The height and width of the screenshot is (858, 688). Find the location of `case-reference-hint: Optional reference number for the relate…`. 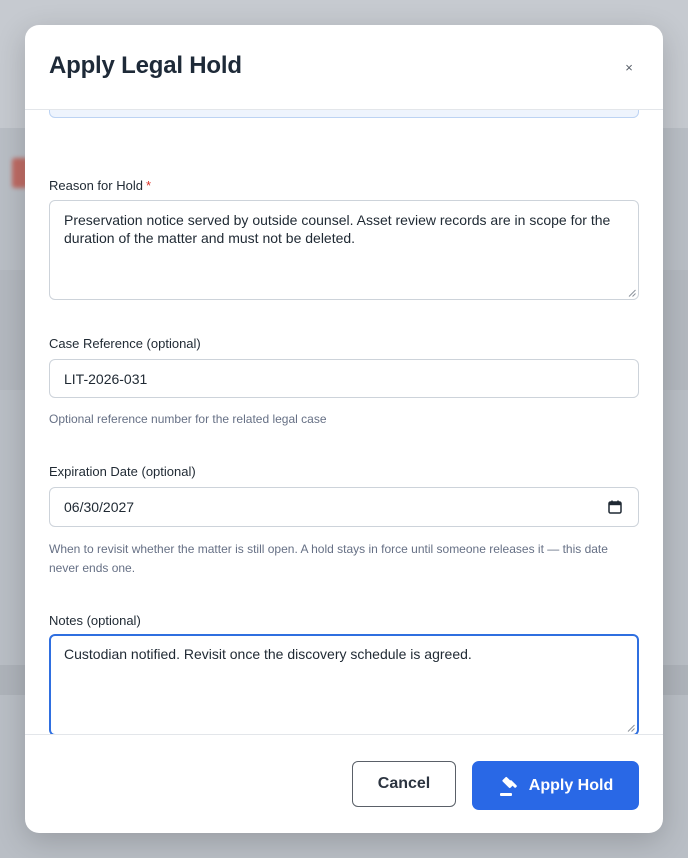

case-reference-hint: Optional reference number for the relate… is located at coordinates (188, 419).